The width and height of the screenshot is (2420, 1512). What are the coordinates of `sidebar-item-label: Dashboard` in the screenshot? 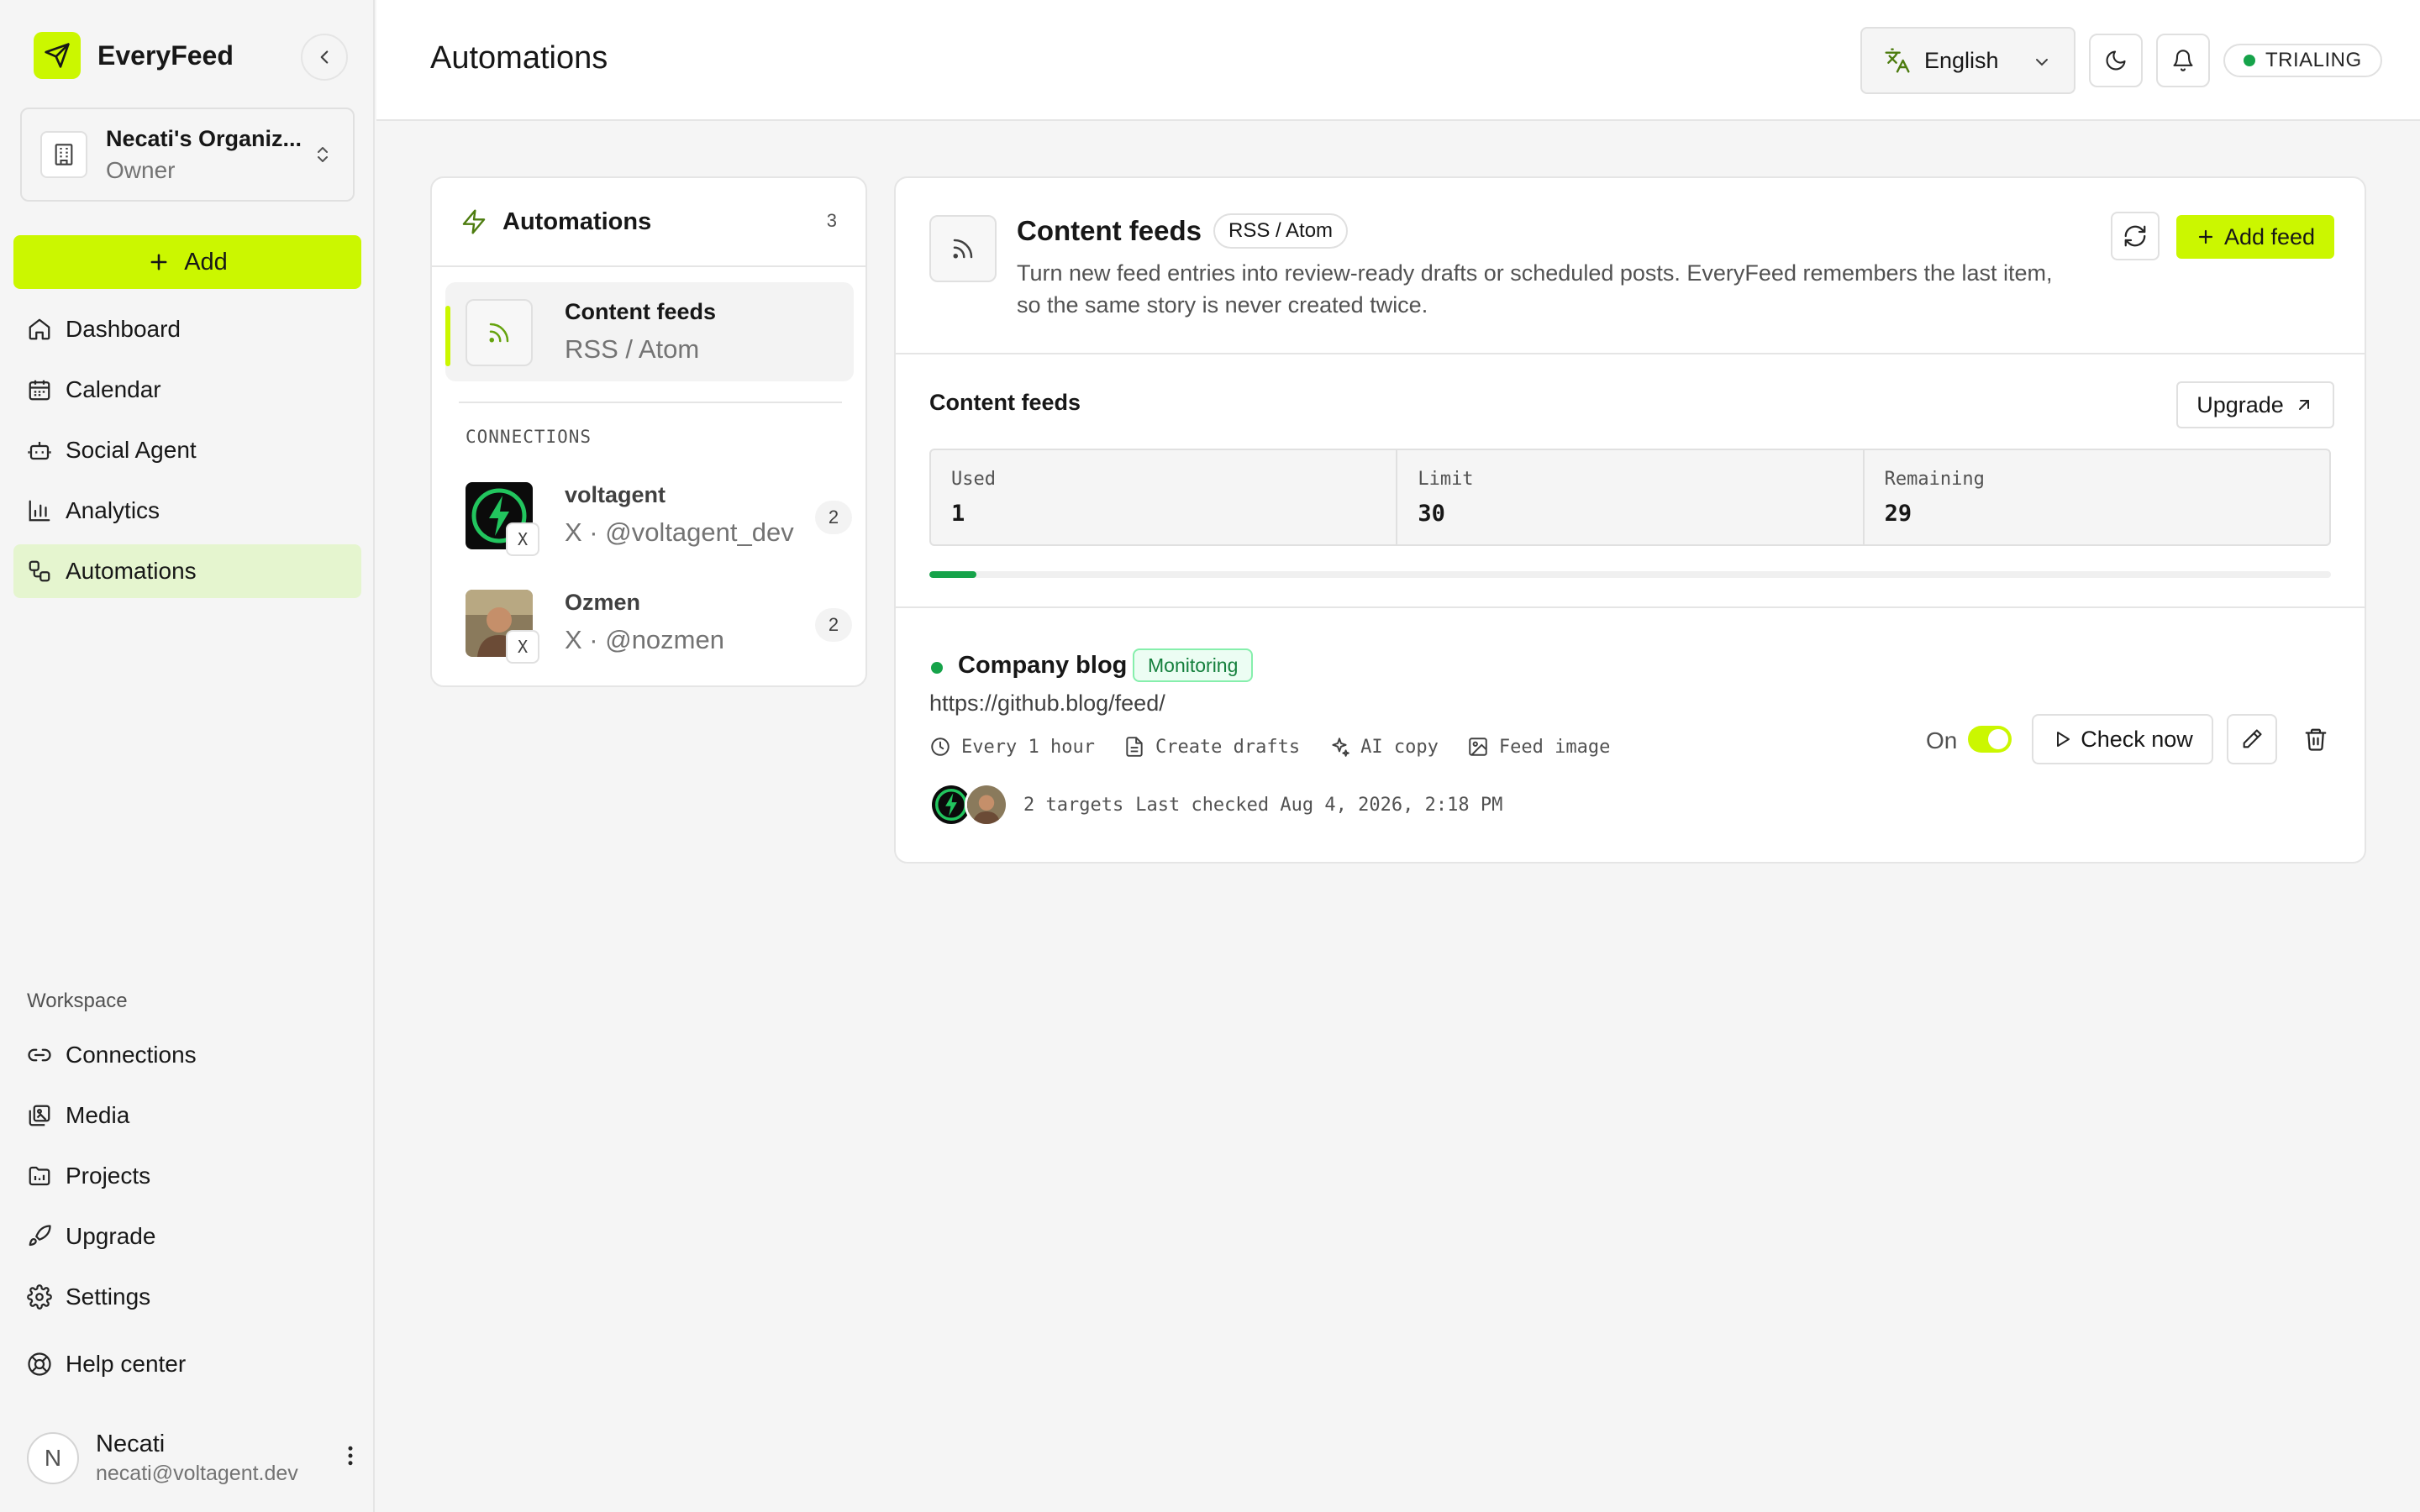 It's located at (124, 329).